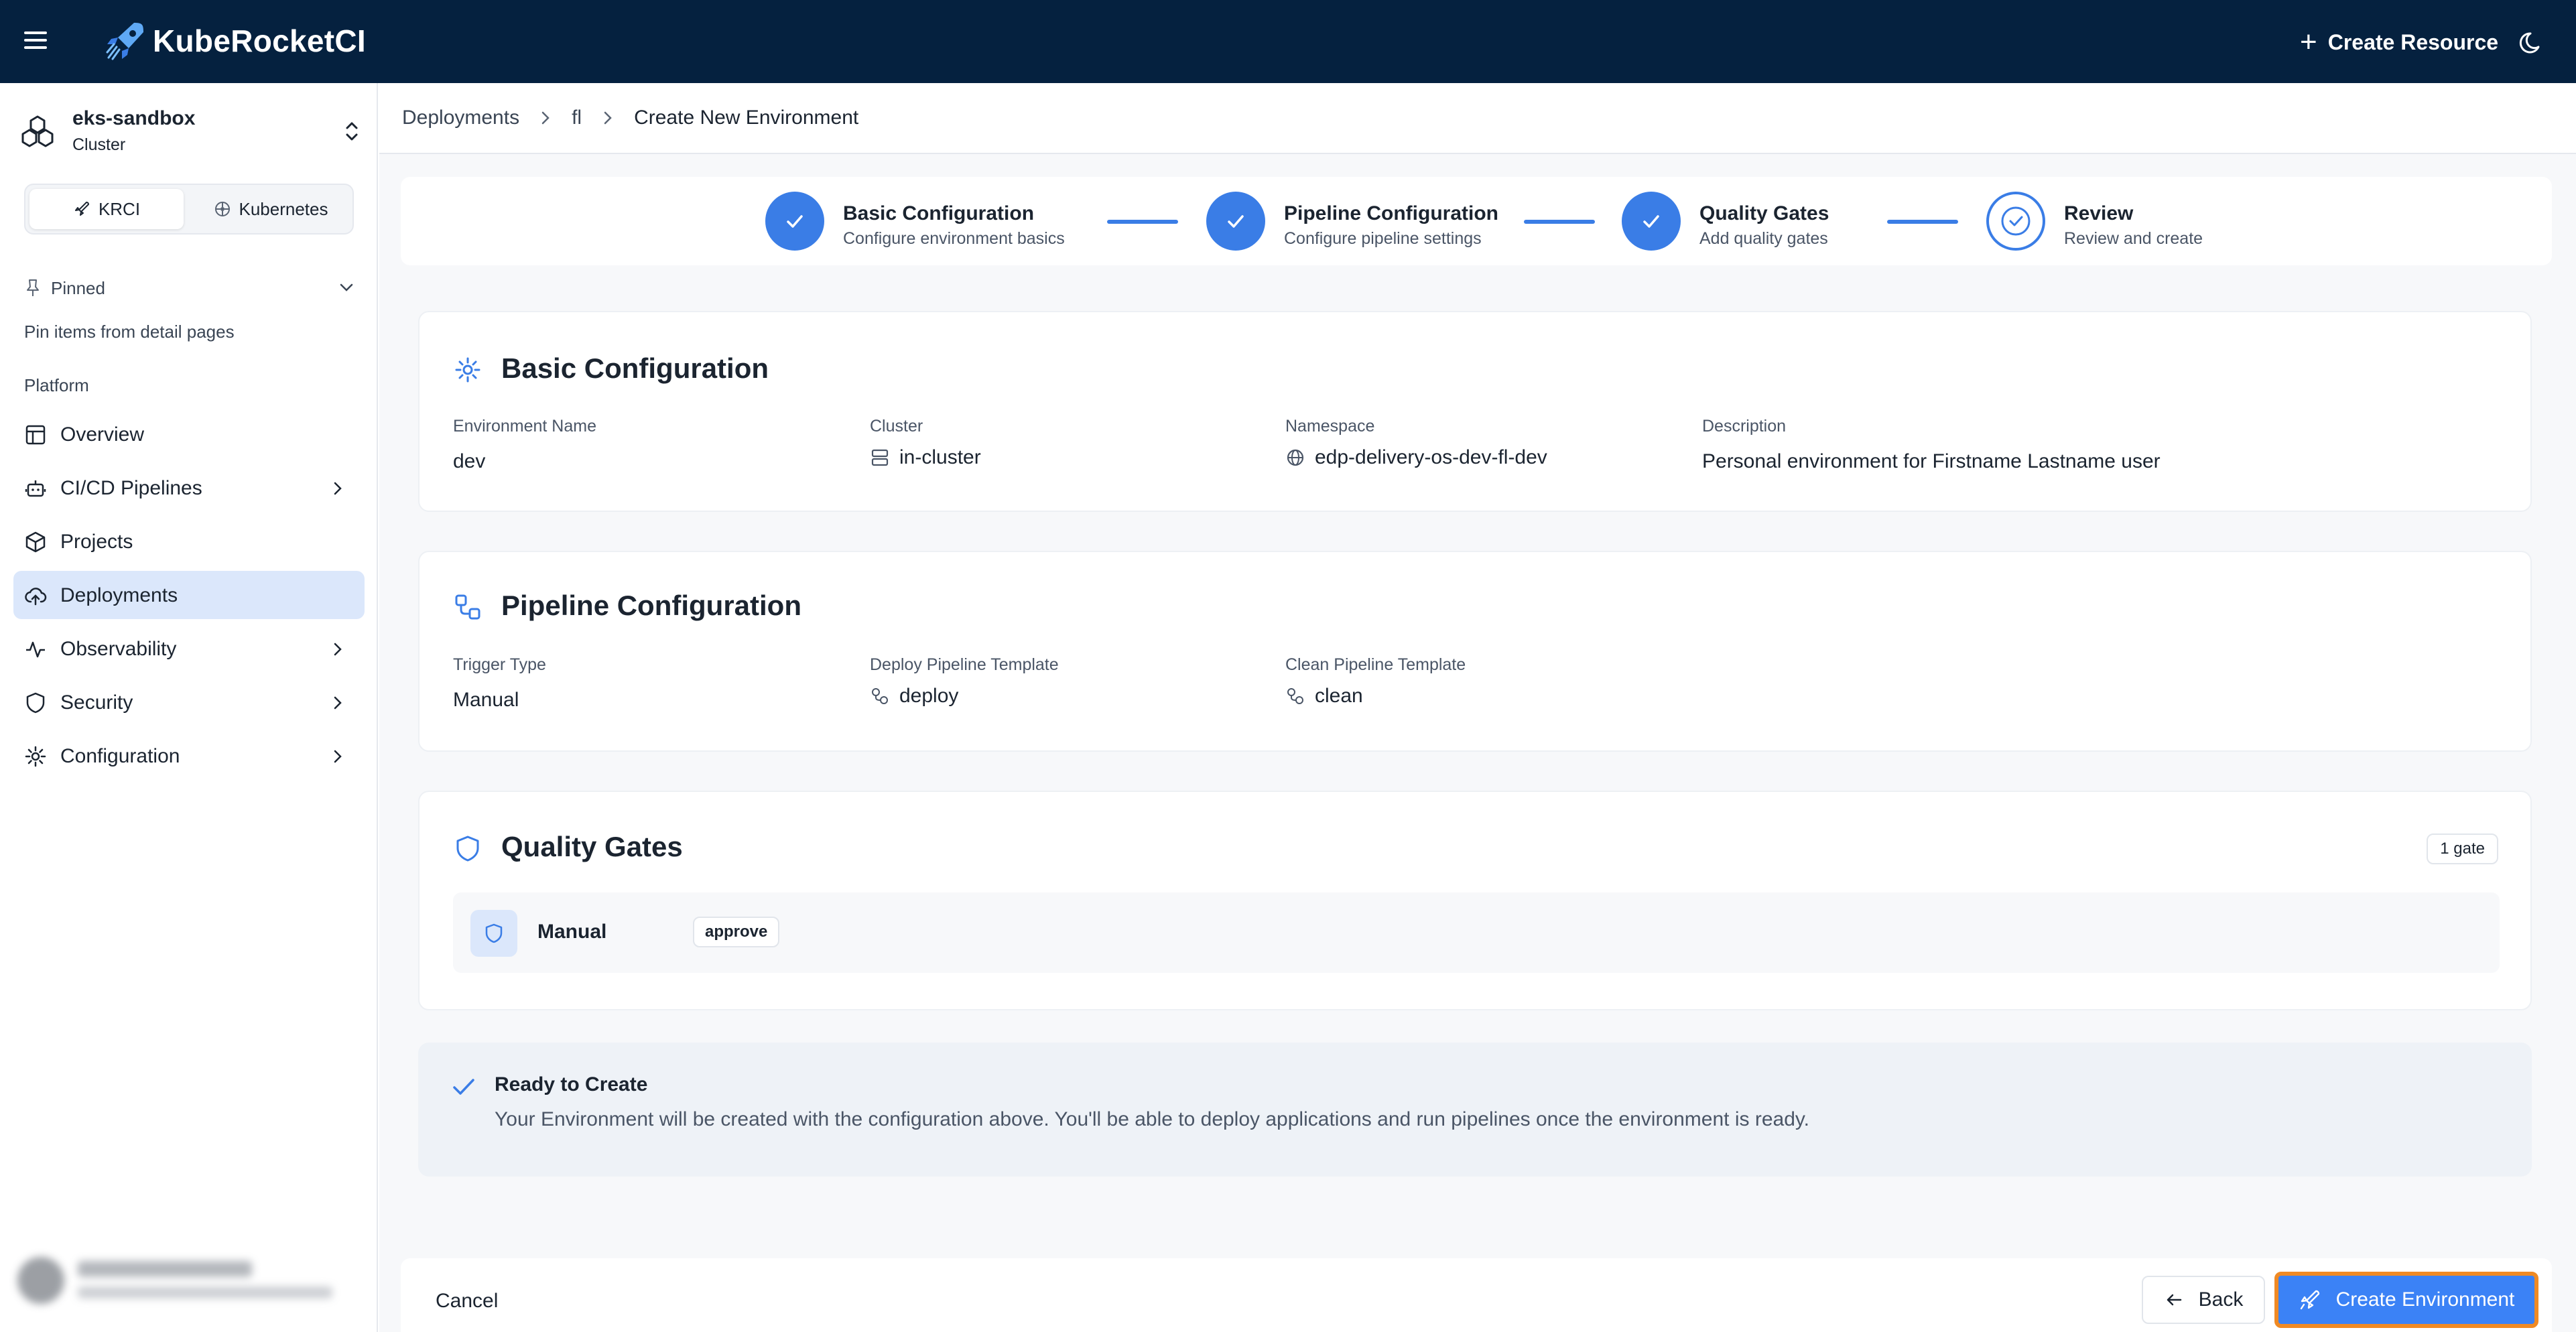  What do you see at coordinates (2308, 41) in the screenshot?
I see `plus-icon: +` at bounding box center [2308, 41].